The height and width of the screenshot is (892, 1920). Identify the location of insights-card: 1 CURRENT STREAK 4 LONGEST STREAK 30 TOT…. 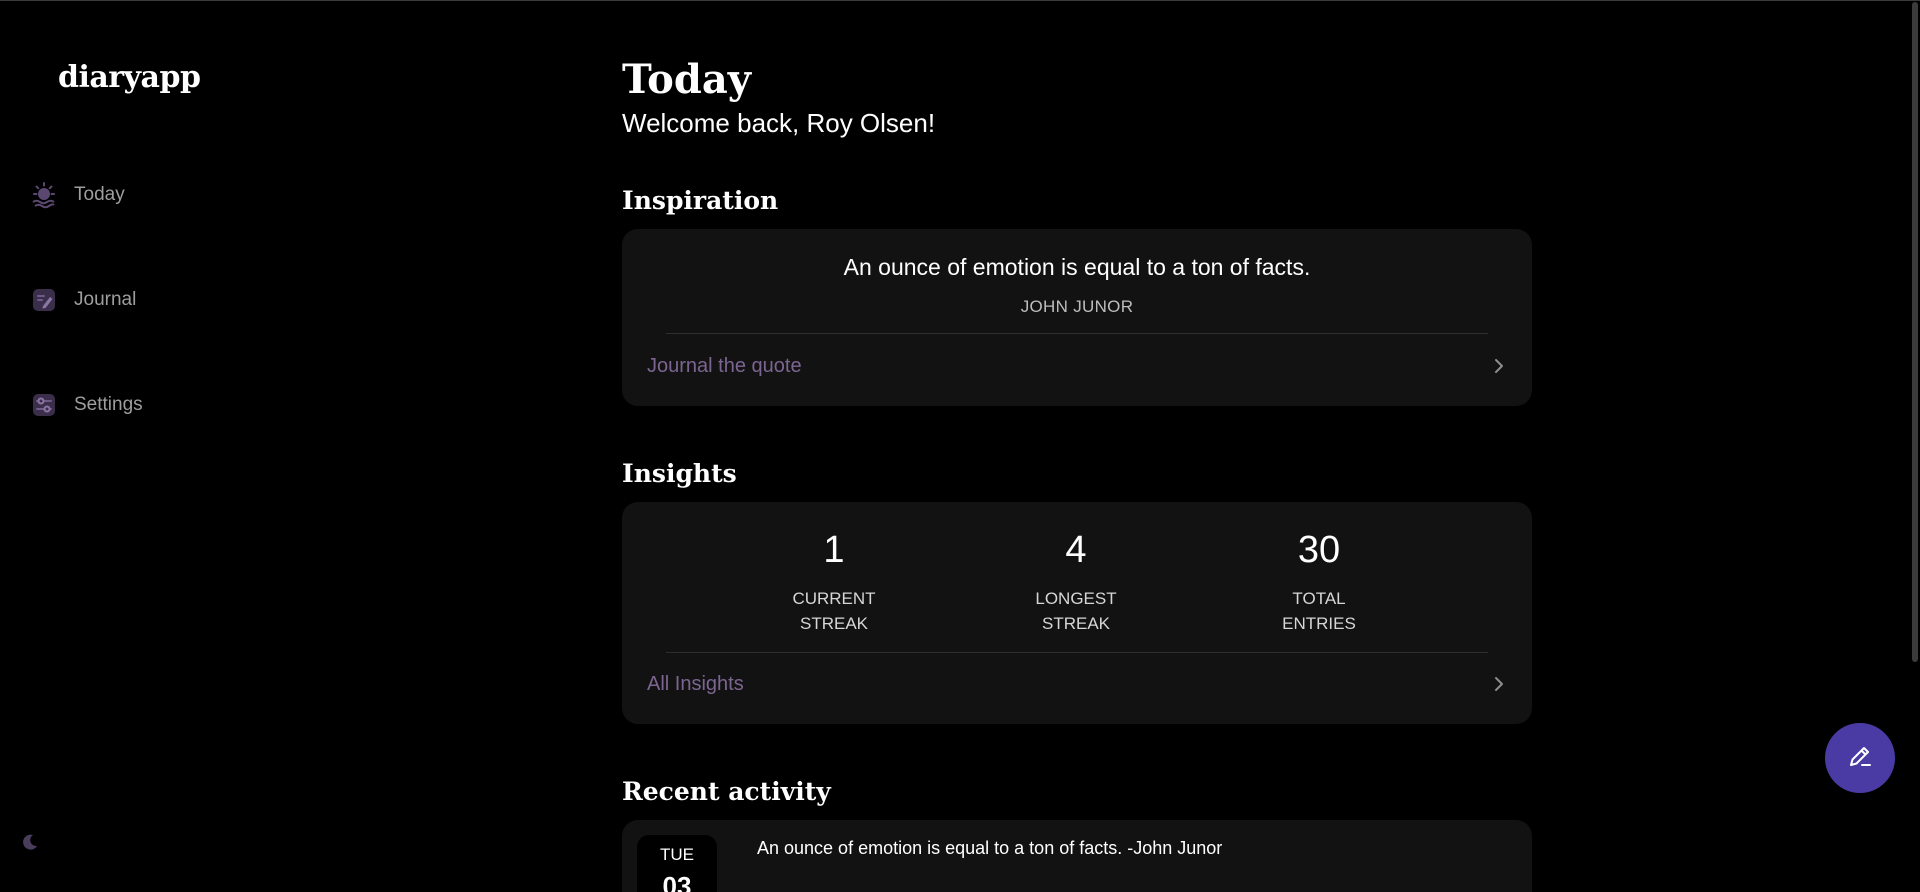
(1077, 613).